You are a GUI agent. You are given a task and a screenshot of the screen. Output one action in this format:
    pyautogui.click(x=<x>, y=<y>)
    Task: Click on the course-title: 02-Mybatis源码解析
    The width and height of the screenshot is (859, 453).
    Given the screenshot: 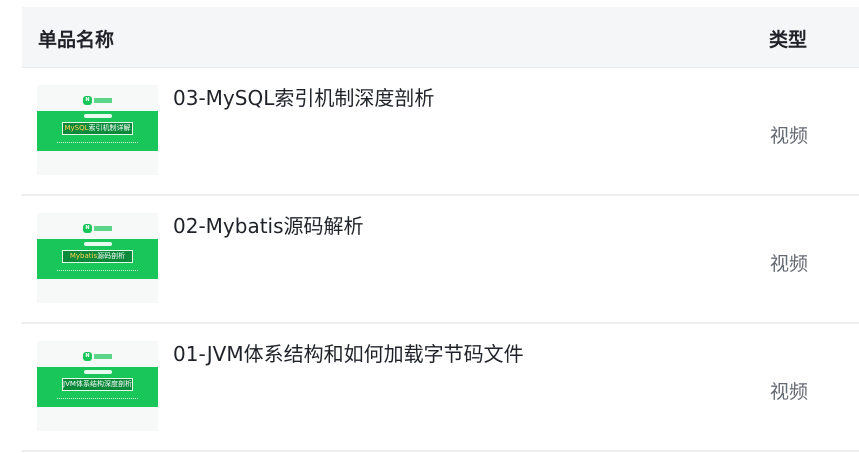 What is the action you would take?
    pyautogui.click(x=268, y=224)
    